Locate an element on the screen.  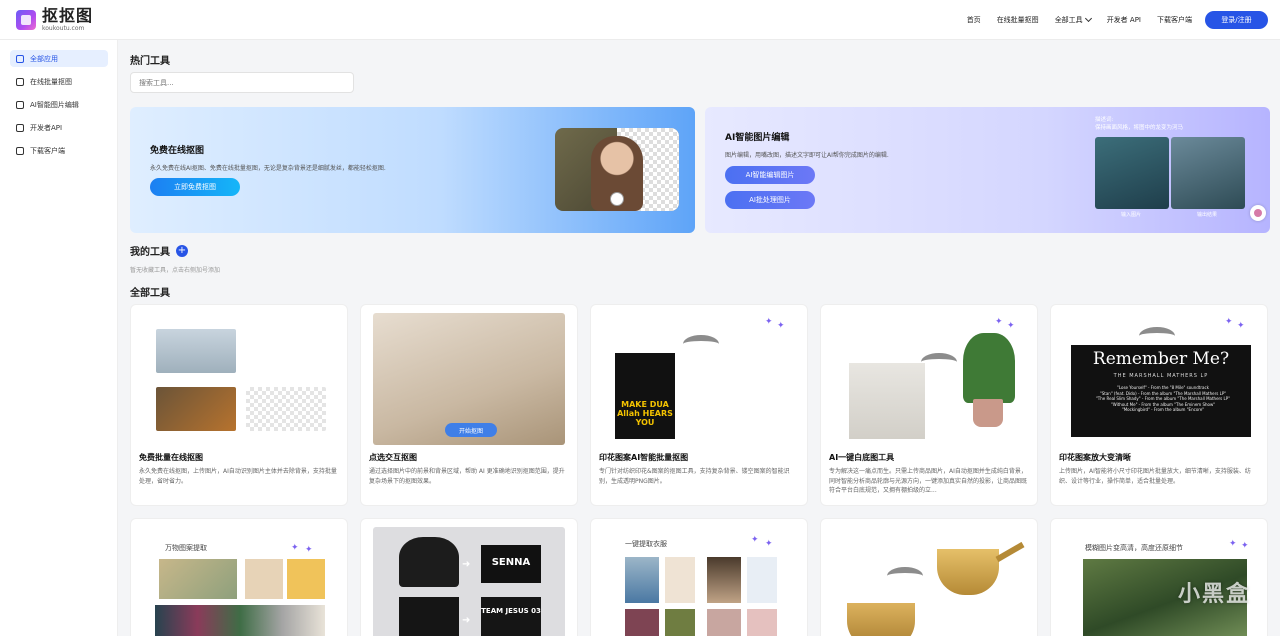
section-title-my-tools: 我的工具 is located at coordinates (150, 252).